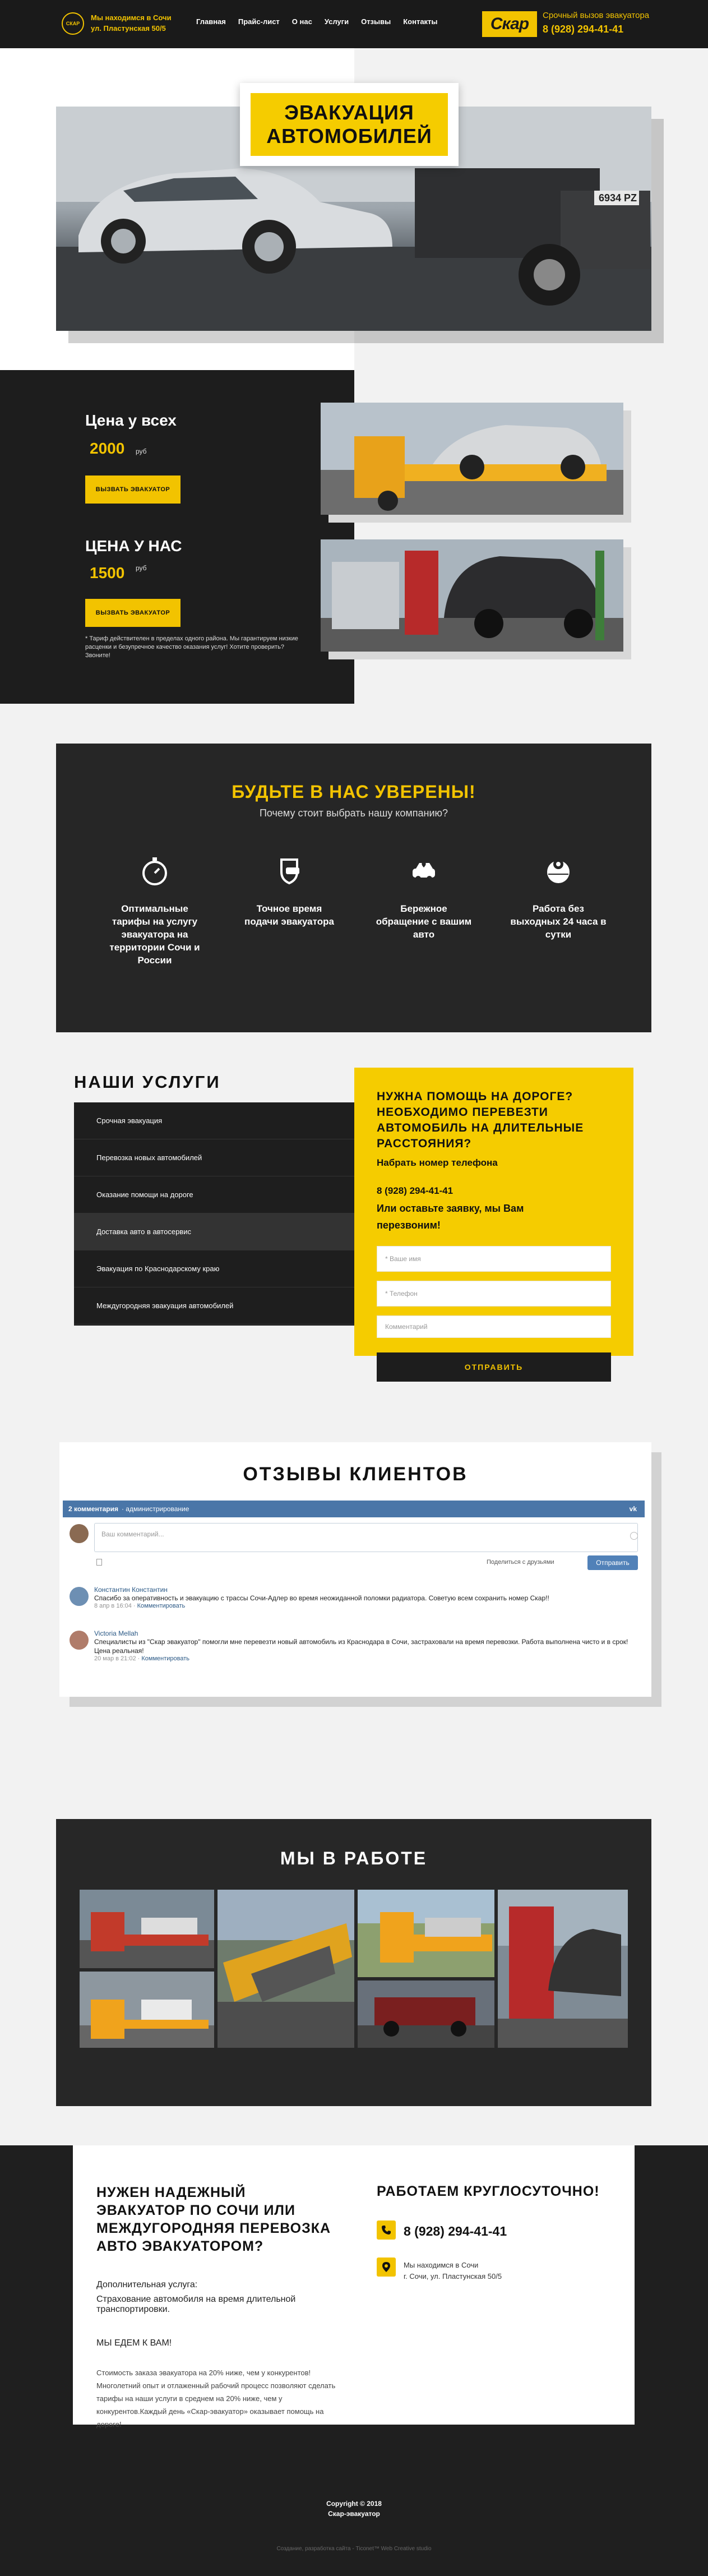 The image size is (708, 2576). I want to click on nav-services: Услуги, so click(337, 21).